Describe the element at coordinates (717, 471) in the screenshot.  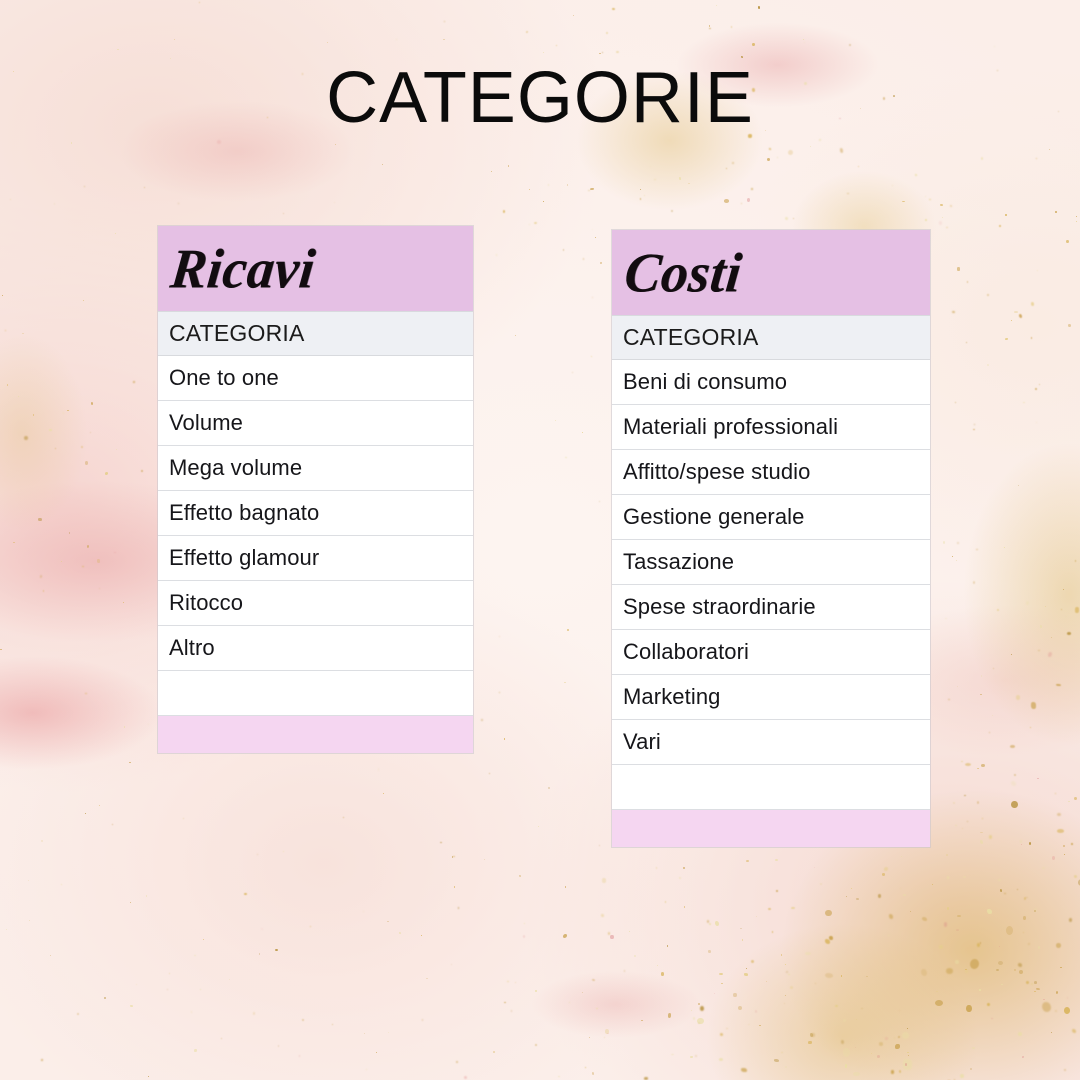
I see `table-row-label: Affitto/spese studio` at that location.